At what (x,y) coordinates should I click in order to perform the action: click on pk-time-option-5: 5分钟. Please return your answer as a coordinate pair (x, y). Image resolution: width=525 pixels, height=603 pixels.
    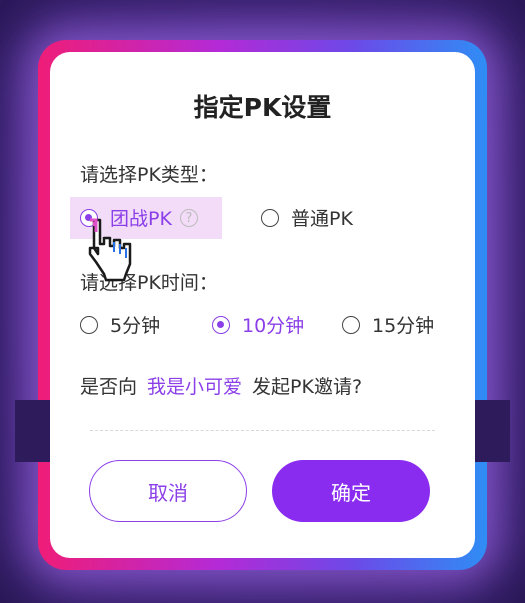
    Looking at the image, I should click on (120, 324).